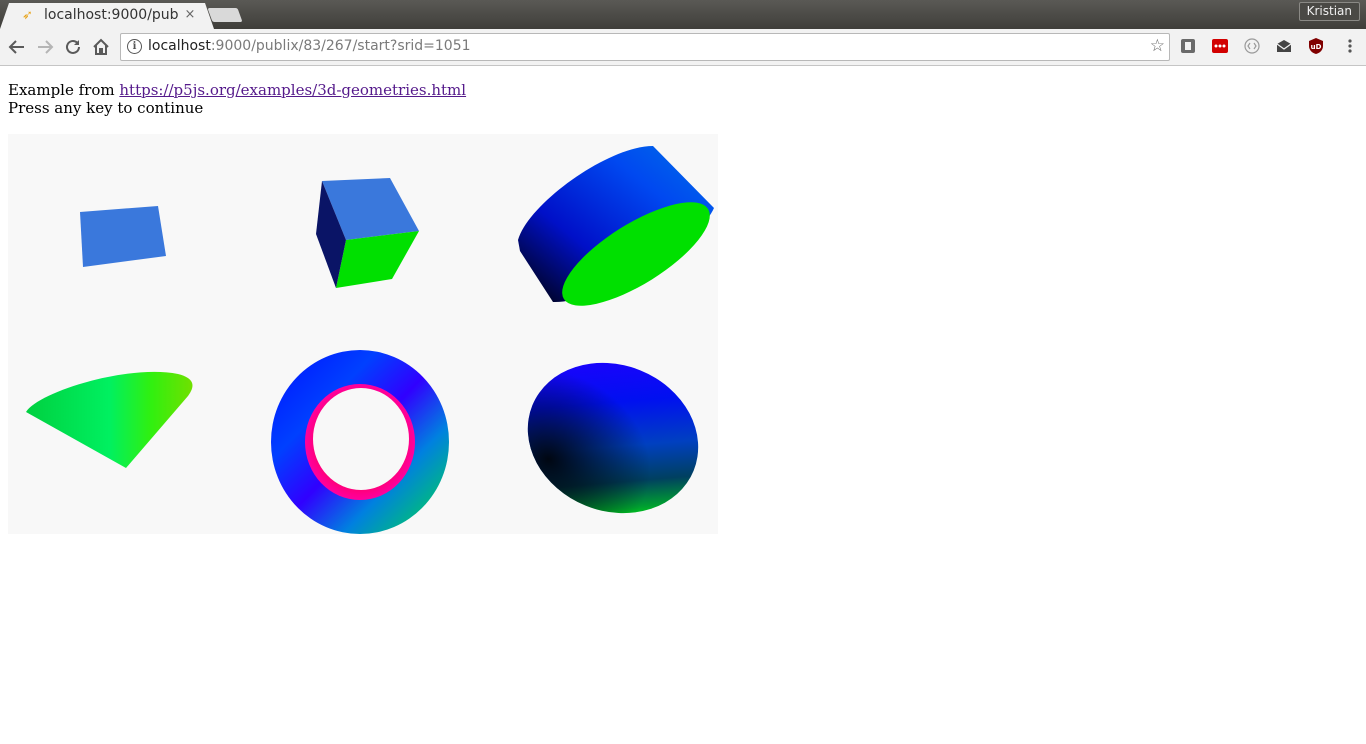 This screenshot has height=744, width=1366. What do you see at coordinates (123, 236) in the screenshot?
I see `plane-shape` at bounding box center [123, 236].